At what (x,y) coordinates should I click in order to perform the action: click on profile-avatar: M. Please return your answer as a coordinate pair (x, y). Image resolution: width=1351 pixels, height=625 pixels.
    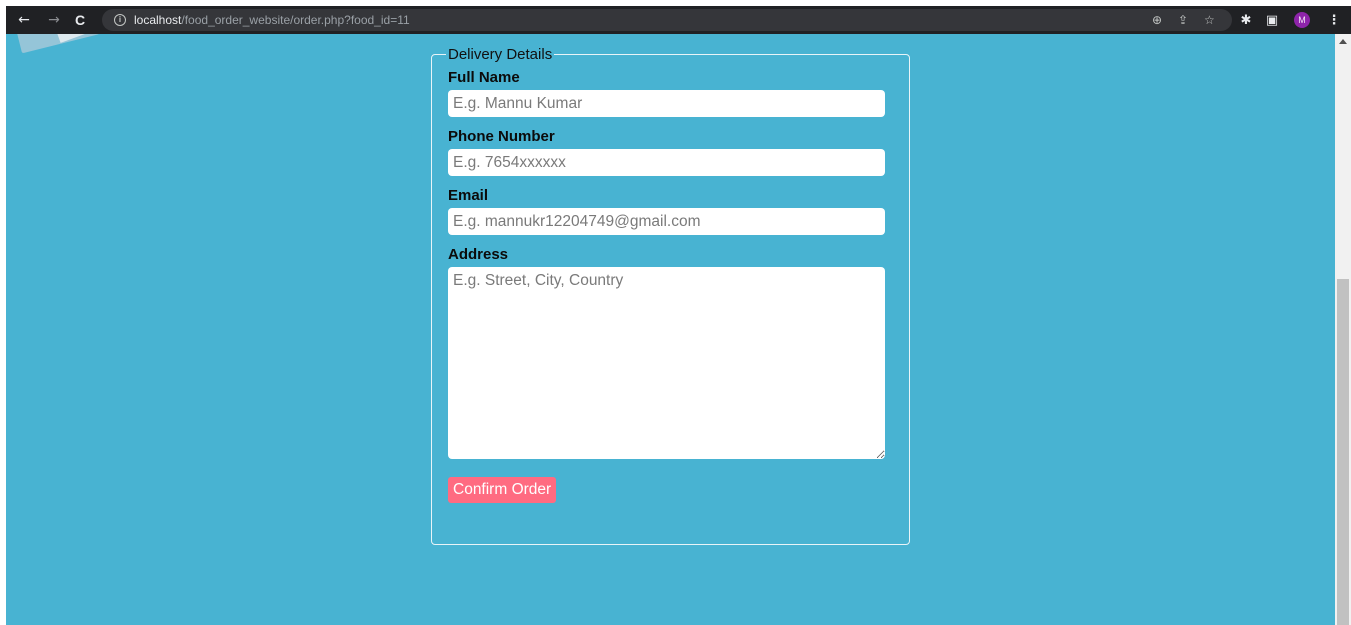
    Looking at the image, I should click on (1302, 20).